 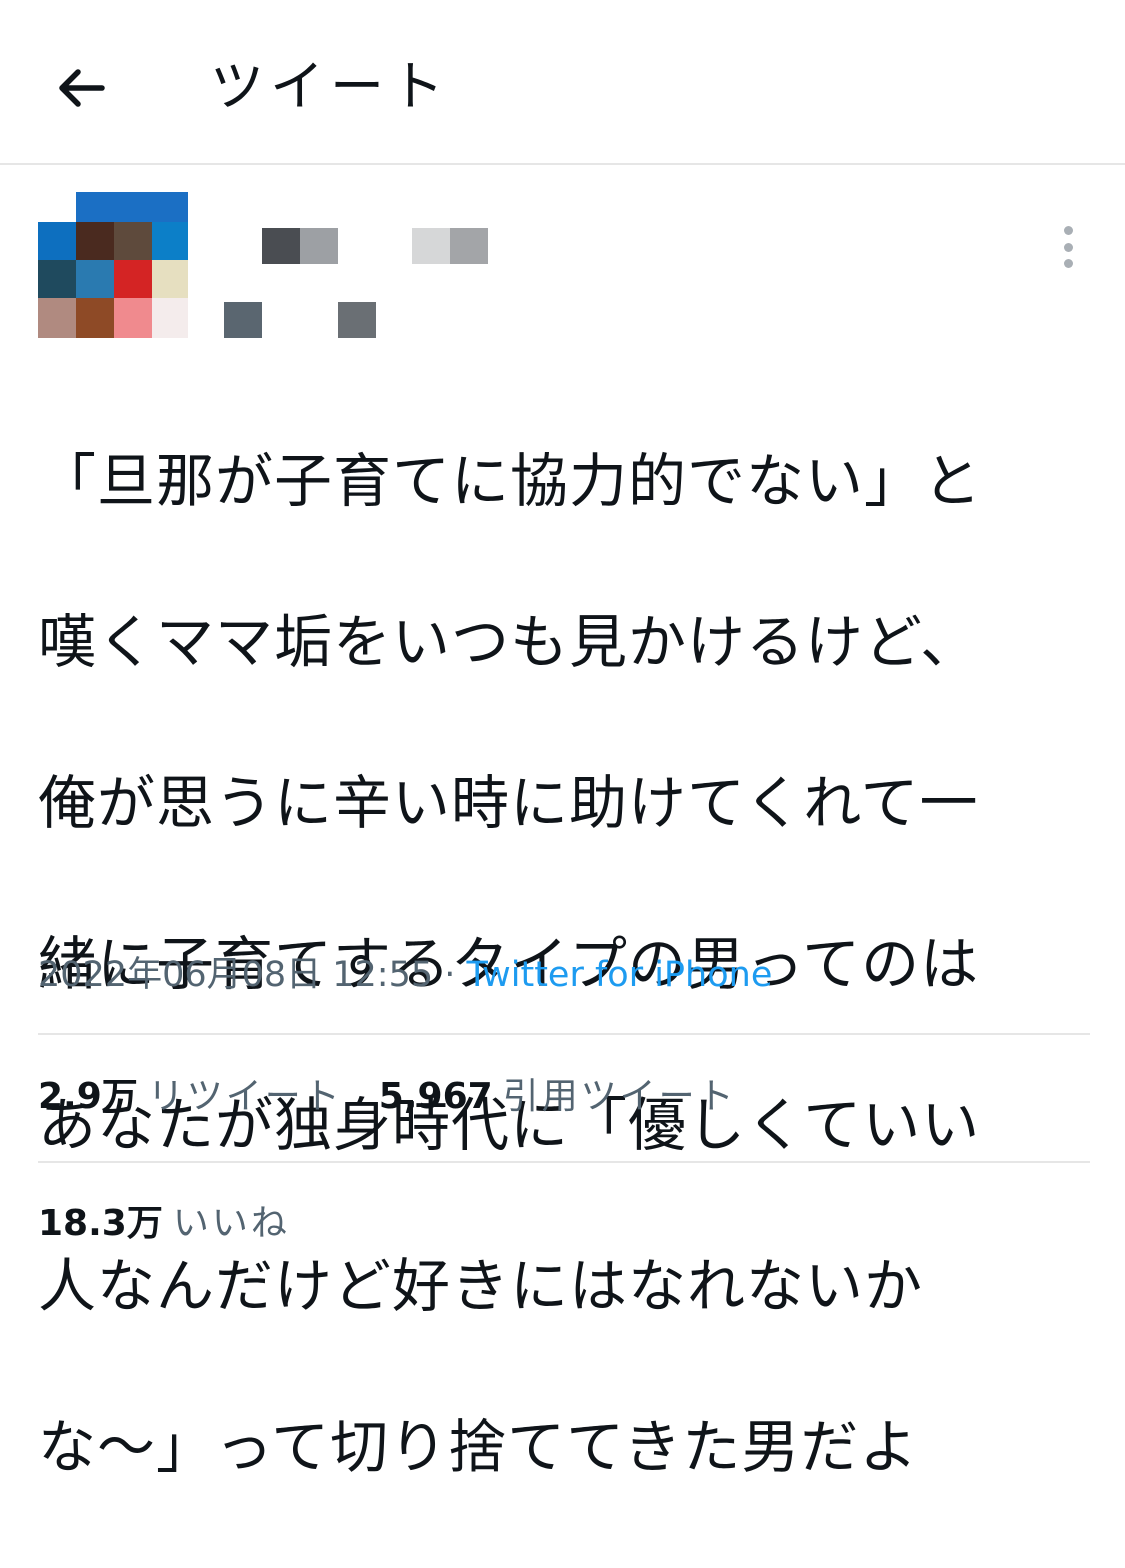 What do you see at coordinates (113, 265) in the screenshot?
I see `author-avatar` at bounding box center [113, 265].